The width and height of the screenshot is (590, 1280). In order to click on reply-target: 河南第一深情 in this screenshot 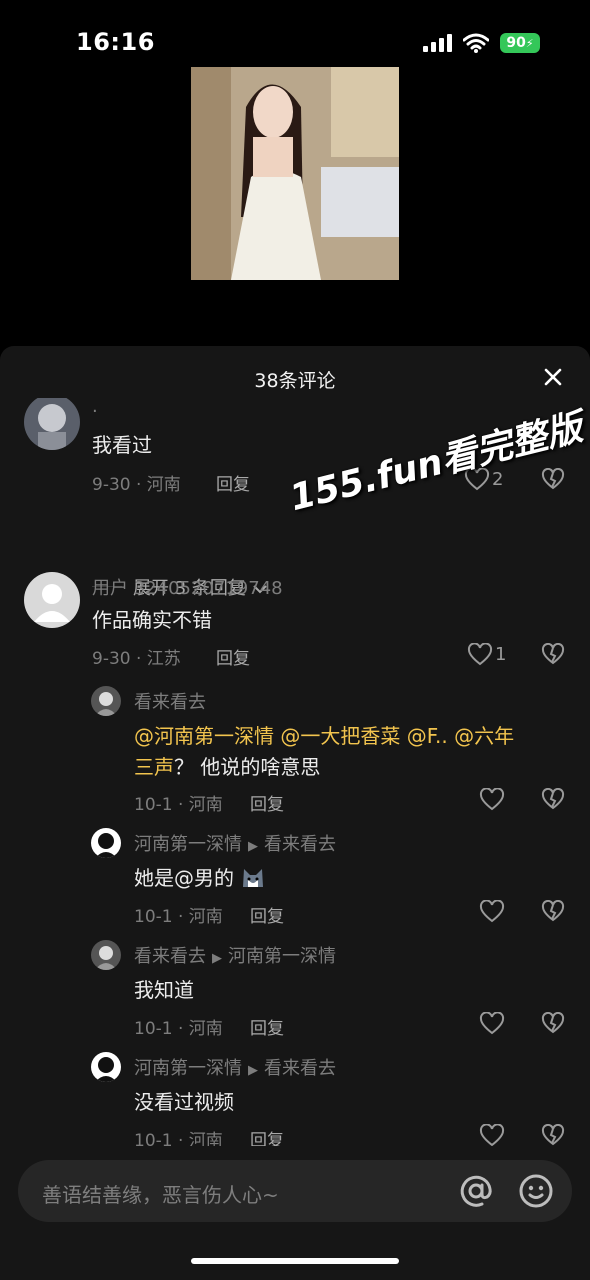, I will do `click(282, 956)`.